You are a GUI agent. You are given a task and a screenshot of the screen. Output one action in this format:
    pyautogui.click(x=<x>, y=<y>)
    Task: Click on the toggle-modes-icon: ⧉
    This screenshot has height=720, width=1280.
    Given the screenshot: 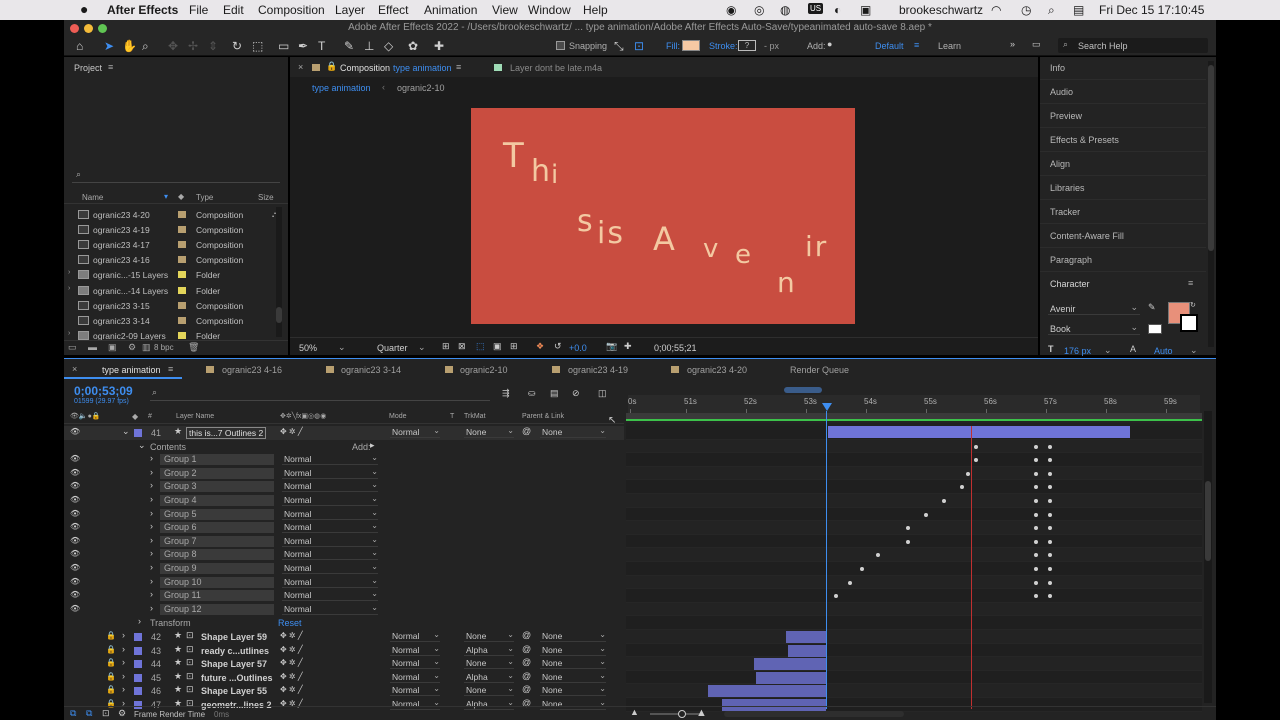 What is the action you would take?
    pyautogui.click(x=89, y=713)
    